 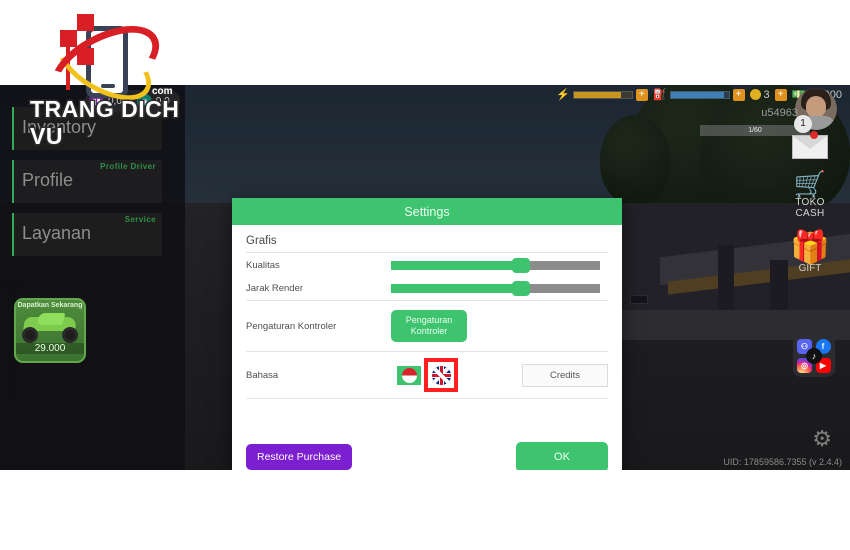 What do you see at coordinates (520, 265) in the screenshot?
I see `quality-slider-handle` at bounding box center [520, 265].